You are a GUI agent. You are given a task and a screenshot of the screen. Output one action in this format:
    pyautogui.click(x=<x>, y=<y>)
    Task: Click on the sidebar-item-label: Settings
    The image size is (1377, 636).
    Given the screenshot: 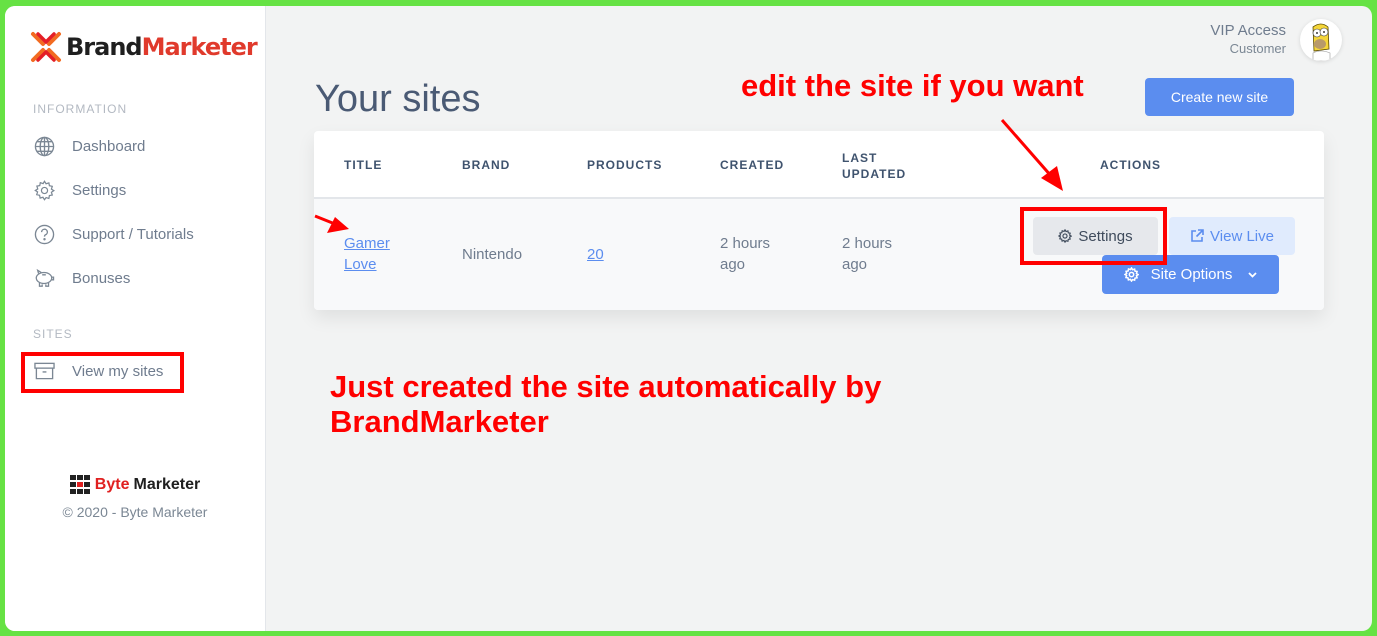 What is the action you would take?
    pyautogui.click(x=99, y=190)
    